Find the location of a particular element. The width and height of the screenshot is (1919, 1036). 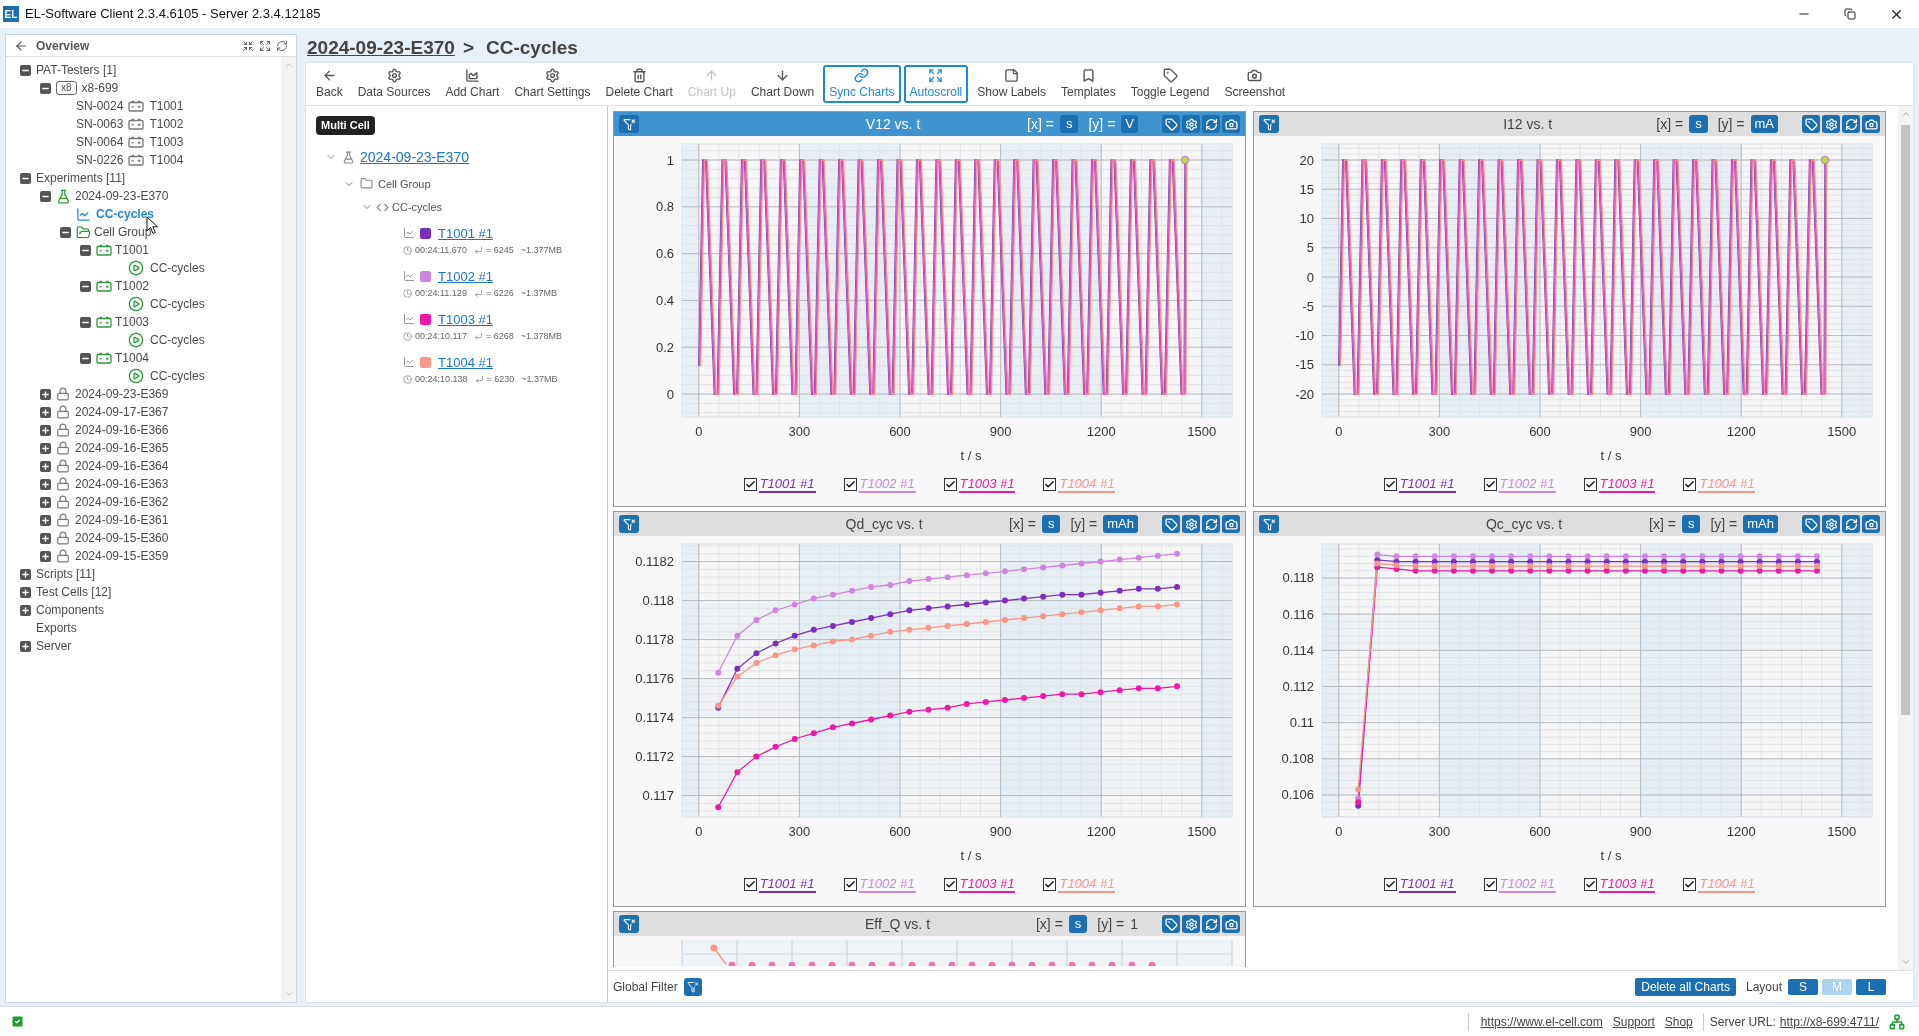

channel-time: 00:24:10.138 is located at coordinates (441, 379).